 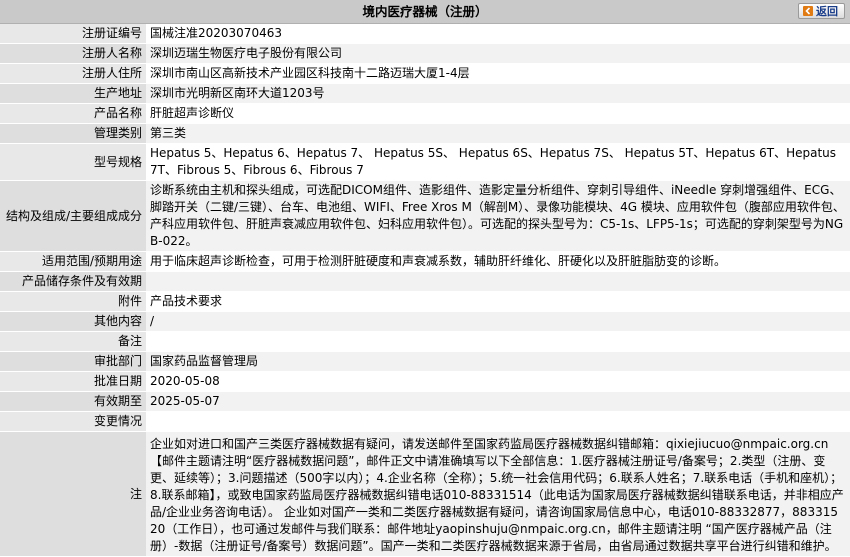 What do you see at coordinates (498, 301) in the screenshot?
I see `field-value: 产品技术要求` at bounding box center [498, 301].